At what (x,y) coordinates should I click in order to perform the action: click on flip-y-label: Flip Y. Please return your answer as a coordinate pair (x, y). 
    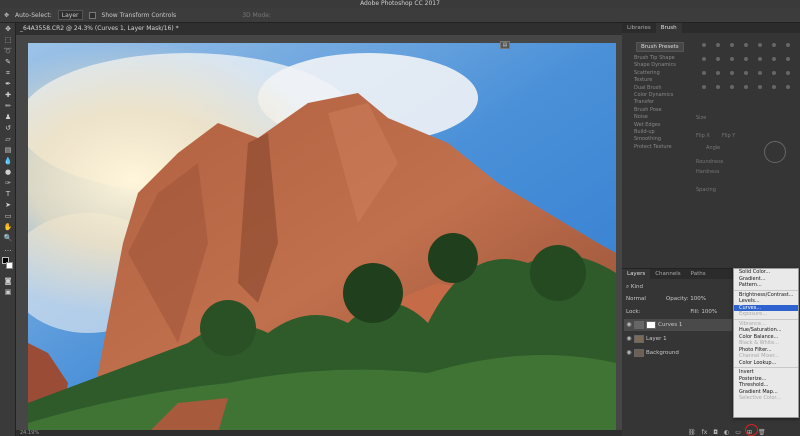
    Looking at the image, I should click on (728, 136).